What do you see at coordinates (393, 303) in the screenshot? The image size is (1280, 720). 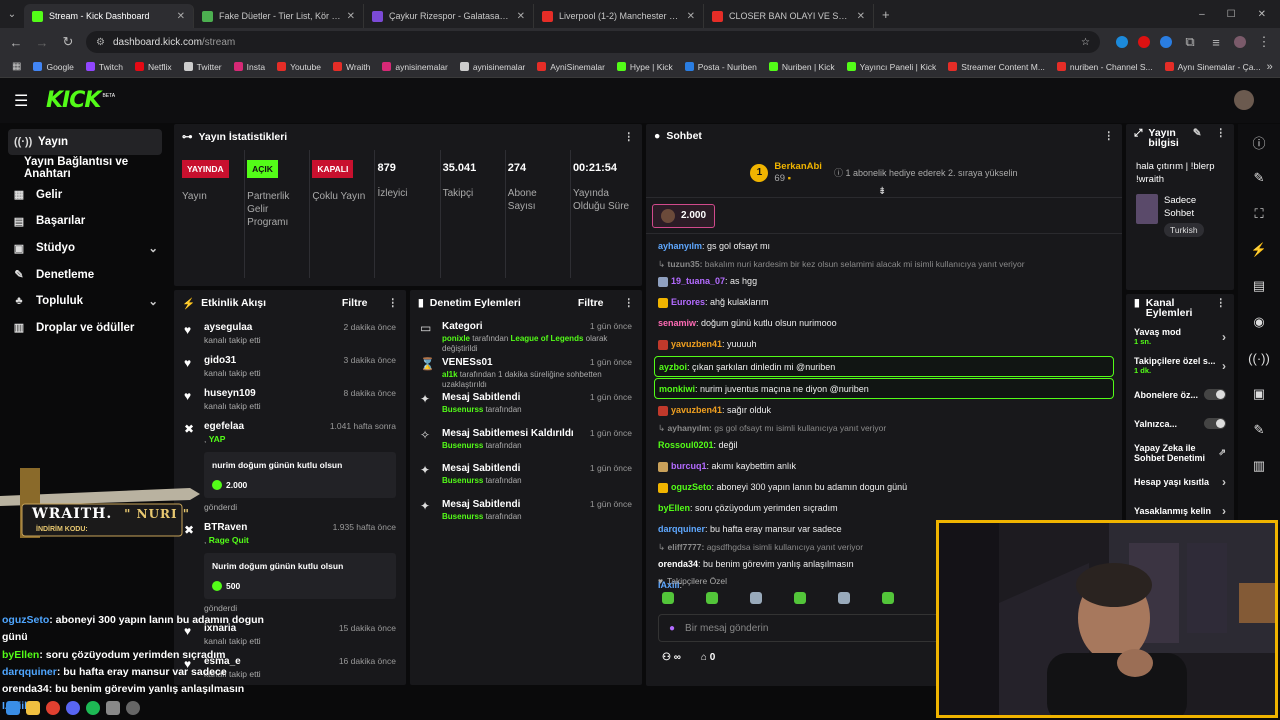 I see `activity-menu-icon: ⋮` at bounding box center [393, 303].